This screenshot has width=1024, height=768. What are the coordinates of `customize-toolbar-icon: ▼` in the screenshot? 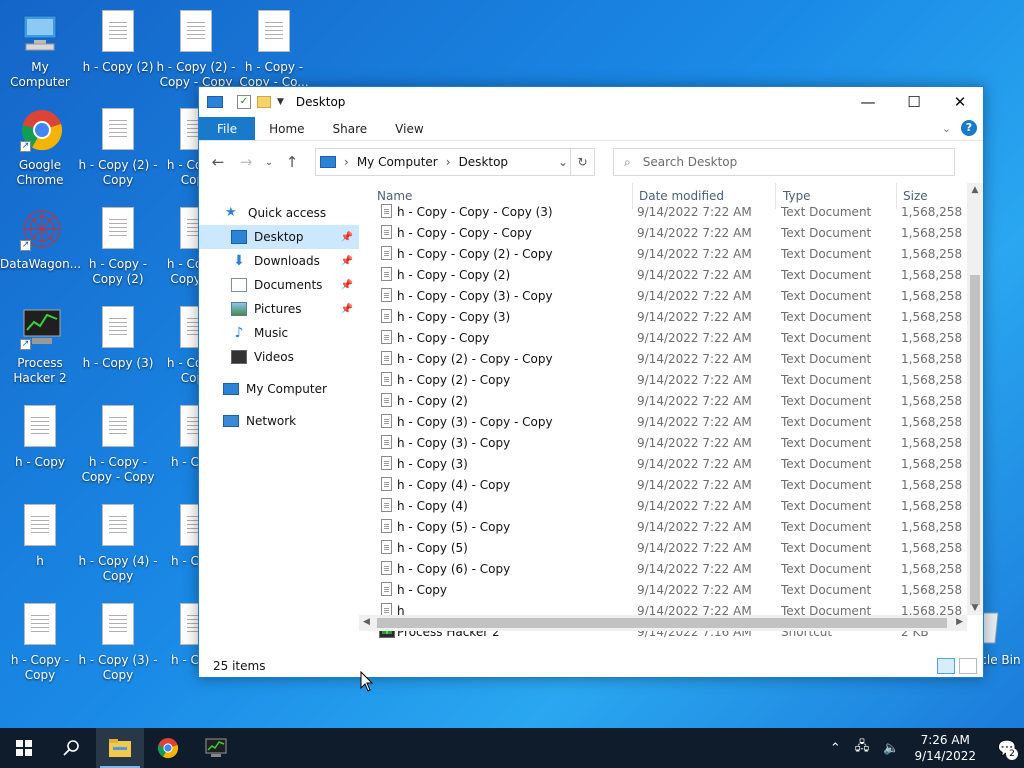 It's located at (280, 102).